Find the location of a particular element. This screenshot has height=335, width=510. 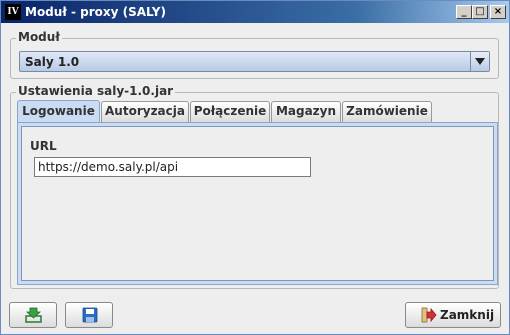

close-button: Zamknij is located at coordinates (453, 315).